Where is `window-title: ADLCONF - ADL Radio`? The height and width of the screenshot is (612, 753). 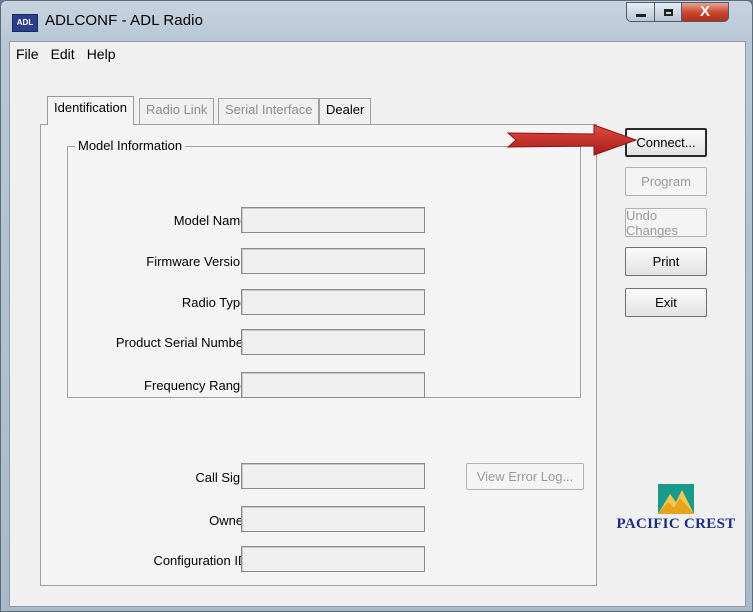 window-title: ADLCONF - ADL Radio is located at coordinates (124, 20).